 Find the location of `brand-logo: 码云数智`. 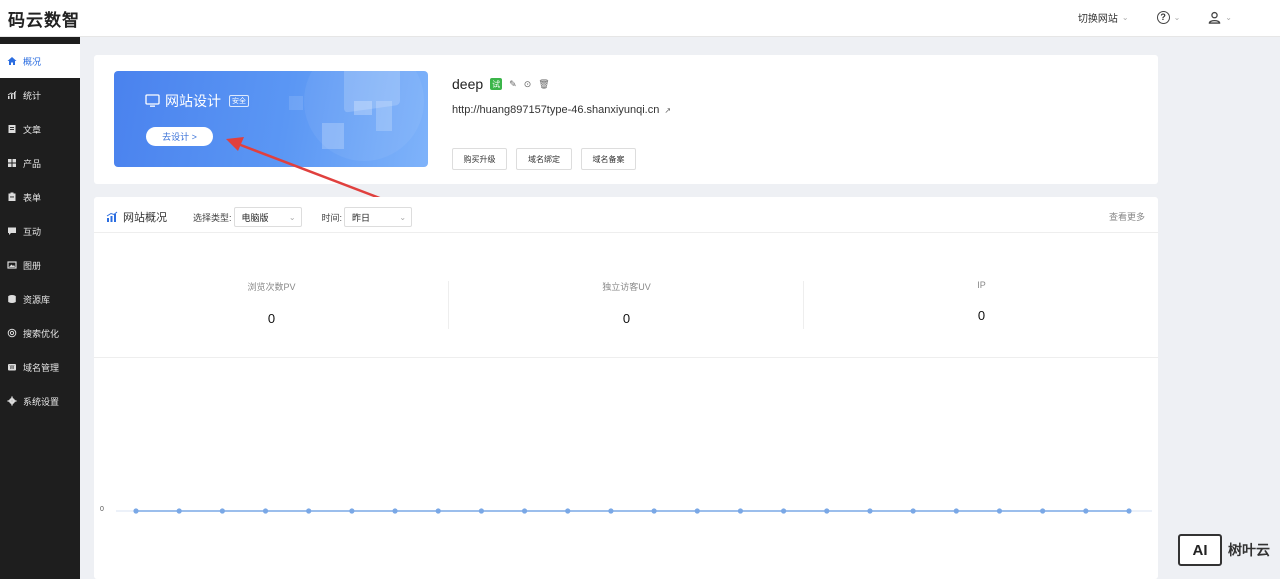

brand-logo: 码云数智 is located at coordinates (44, 21).